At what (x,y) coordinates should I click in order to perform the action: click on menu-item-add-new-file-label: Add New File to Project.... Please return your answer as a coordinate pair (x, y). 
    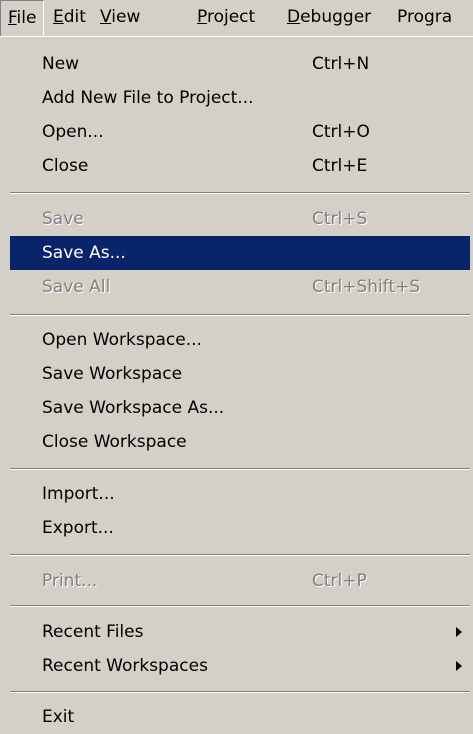
    Looking at the image, I should click on (148, 98).